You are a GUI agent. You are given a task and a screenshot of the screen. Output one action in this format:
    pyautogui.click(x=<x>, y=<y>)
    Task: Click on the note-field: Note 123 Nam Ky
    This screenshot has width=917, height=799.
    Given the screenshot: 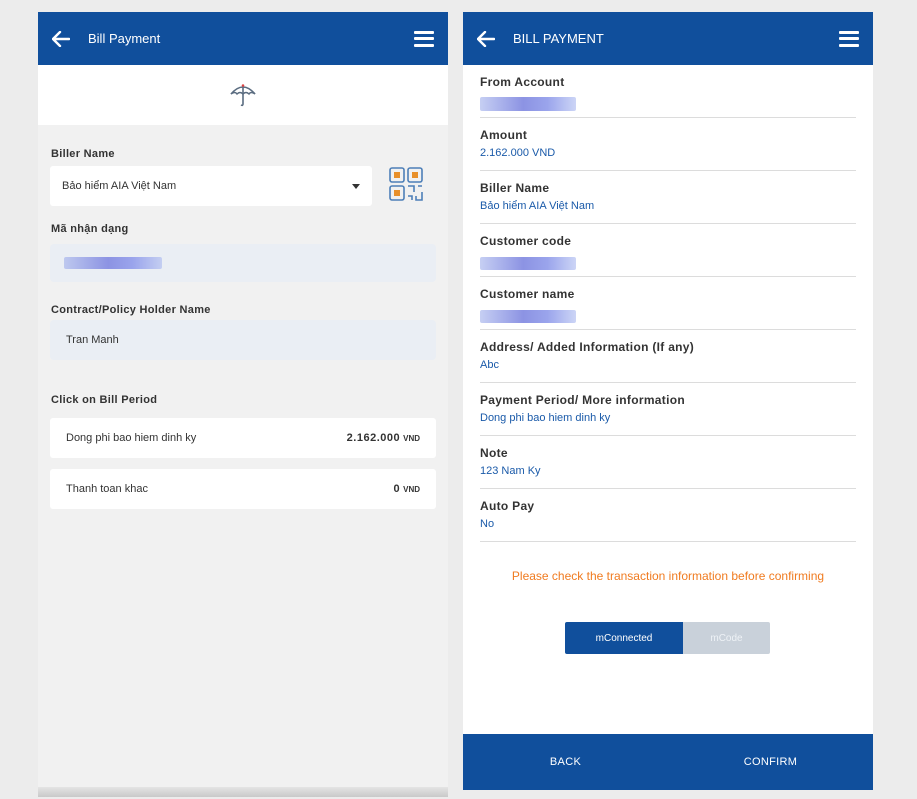 What is the action you would take?
    pyautogui.click(x=668, y=462)
    